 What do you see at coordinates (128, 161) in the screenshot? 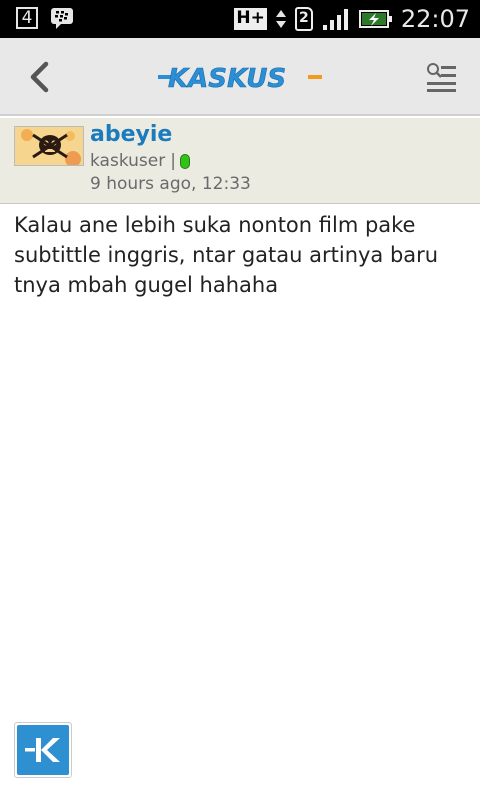
I see `user-title: kaskuser` at bounding box center [128, 161].